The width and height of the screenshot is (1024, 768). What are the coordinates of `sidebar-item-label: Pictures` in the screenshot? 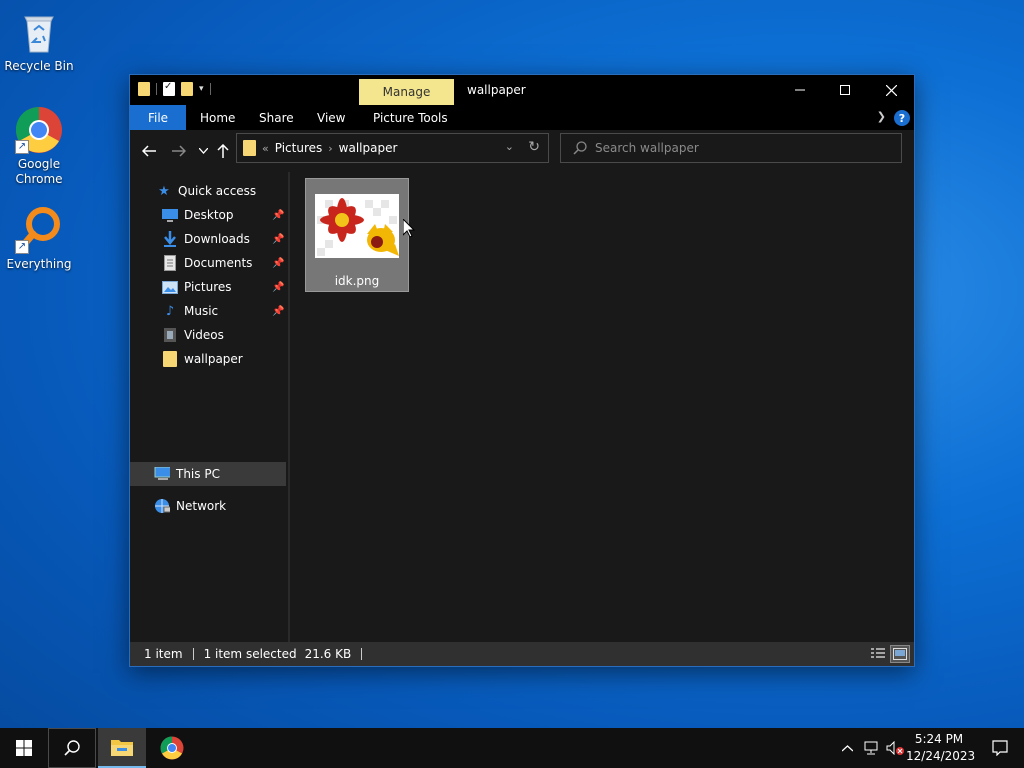 It's located at (208, 287).